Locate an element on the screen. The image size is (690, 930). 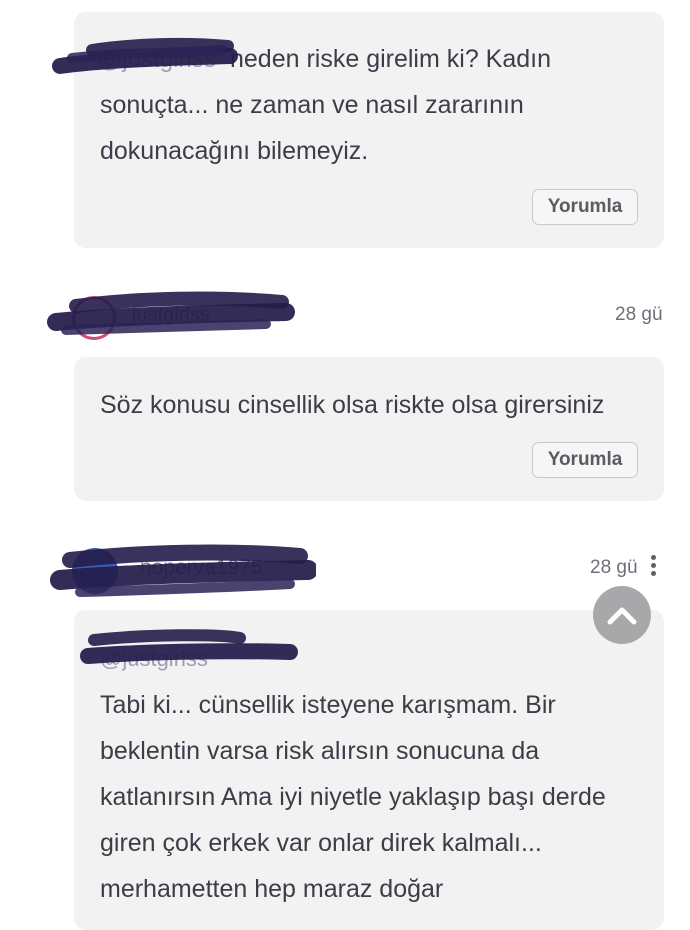
comment-line: sonuçta... ne zaman ve nasıl zararının is located at coordinates (312, 105).